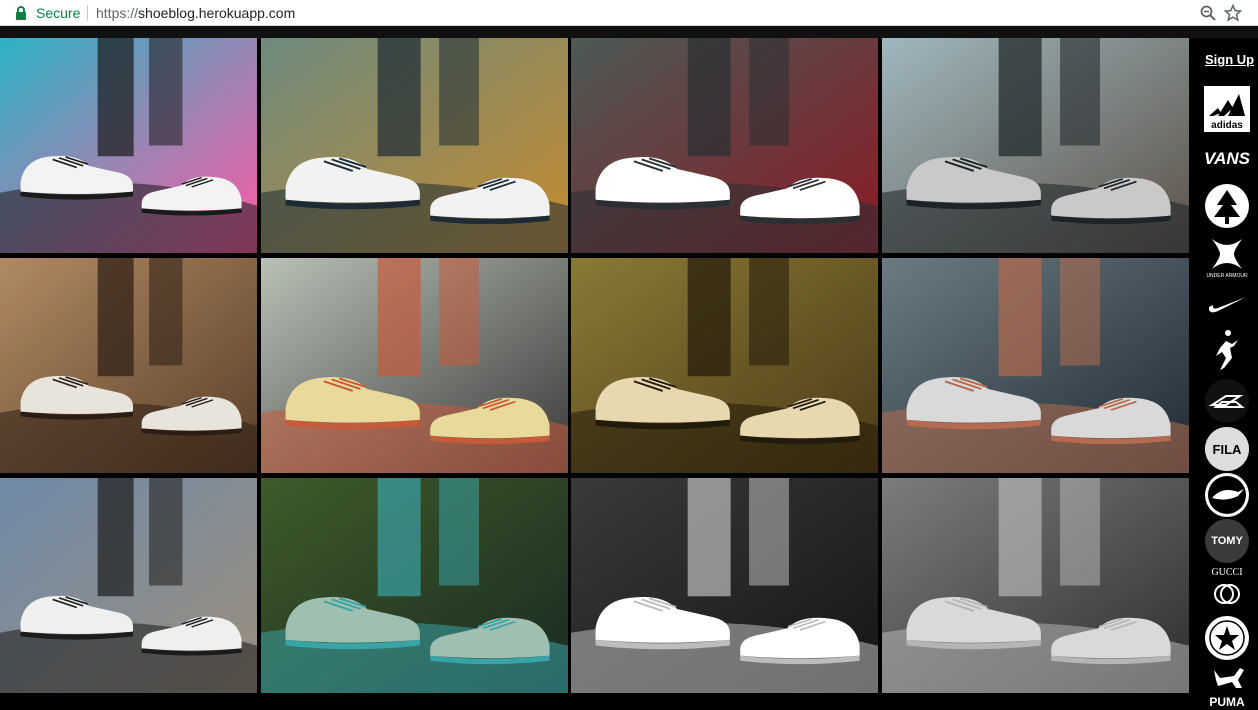 This screenshot has height=710, width=1258. I want to click on svg-text: FILA, so click(1227, 449).